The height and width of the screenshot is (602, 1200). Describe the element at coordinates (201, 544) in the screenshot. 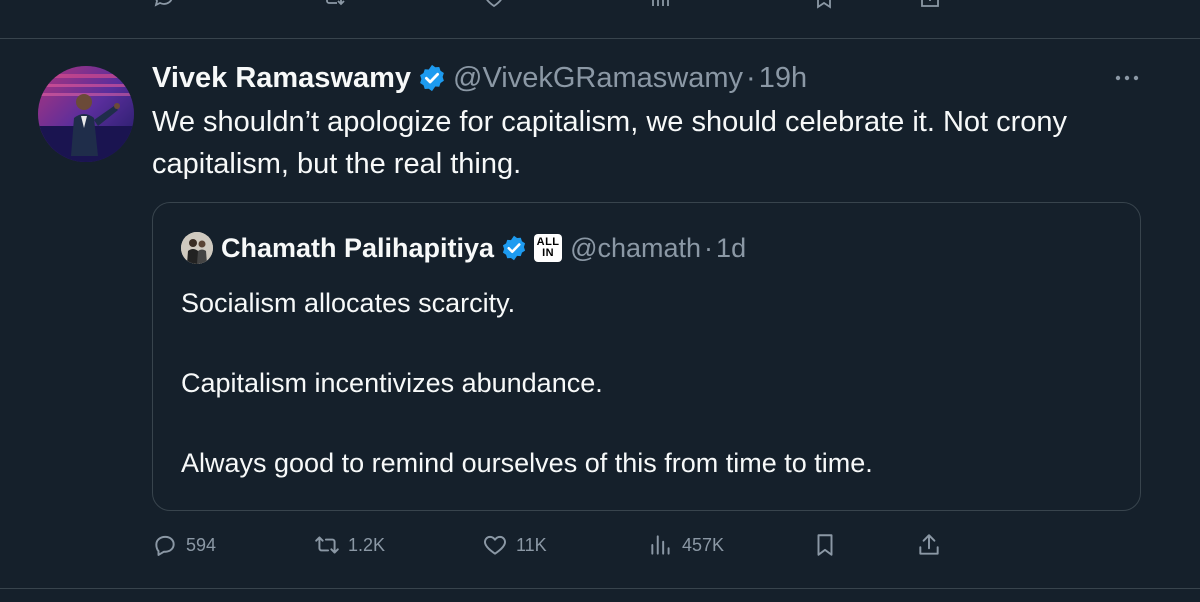

I see `reply-count: 594` at that location.